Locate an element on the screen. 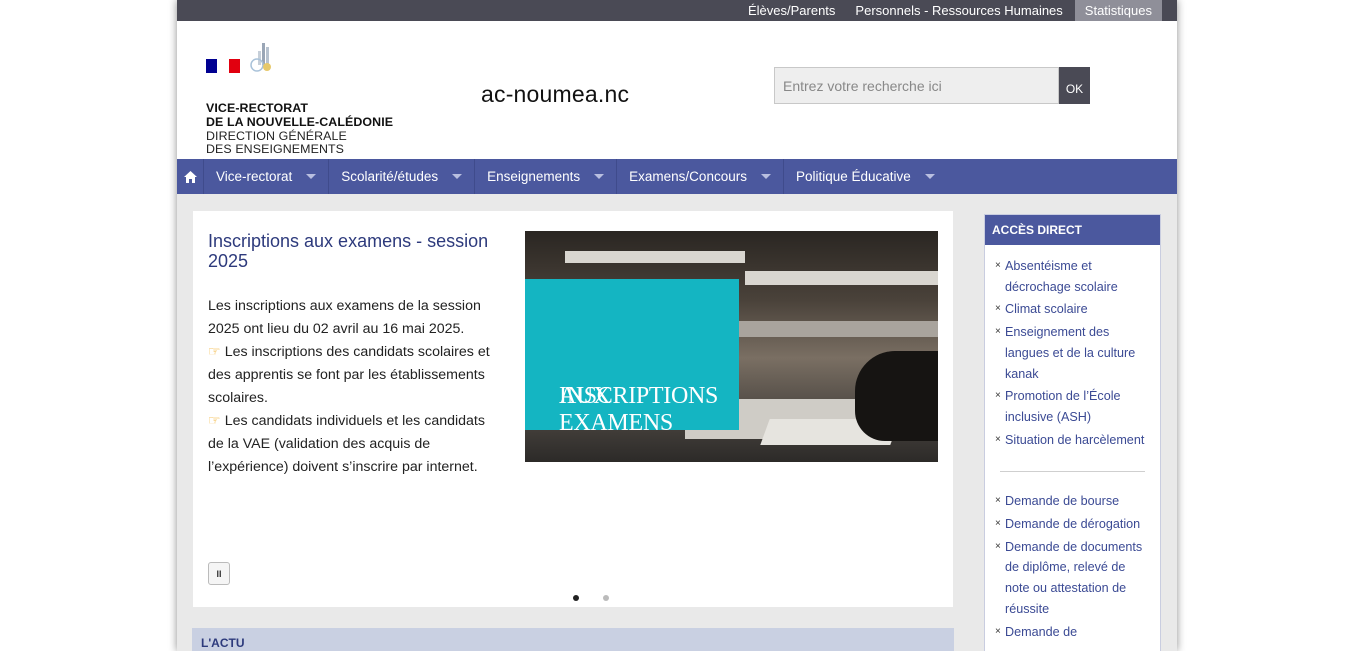  actu-section-header: L'ACTU is located at coordinates (573, 639).